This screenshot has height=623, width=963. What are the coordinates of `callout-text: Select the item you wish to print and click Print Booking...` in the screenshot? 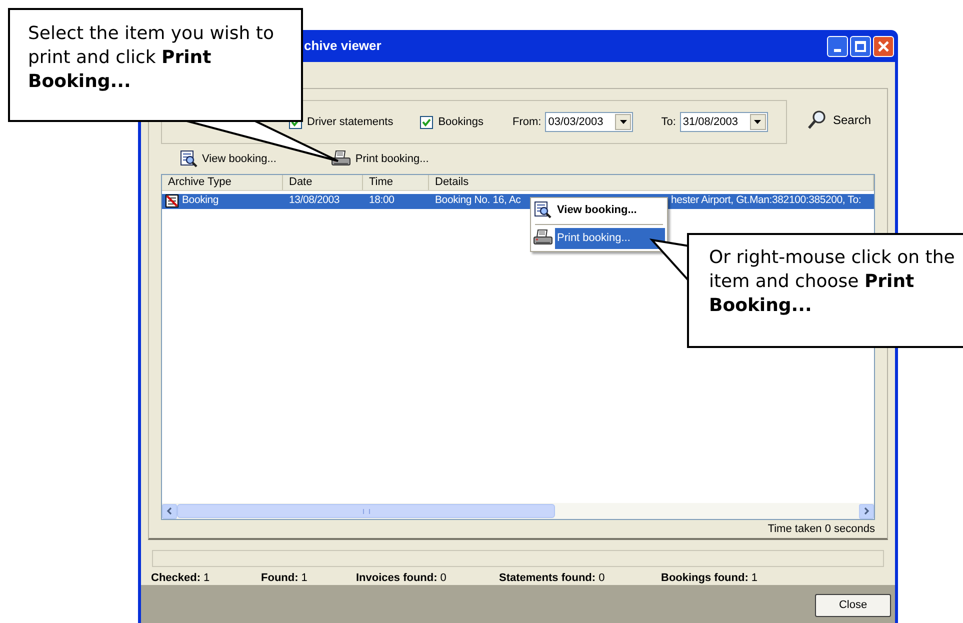 It's located at (151, 58).